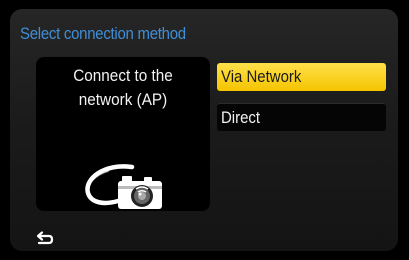 The width and height of the screenshot is (409, 260). What do you see at coordinates (261, 76) in the screenshot?
I see `option-label: Via Network` at bounding box center [261, 76].